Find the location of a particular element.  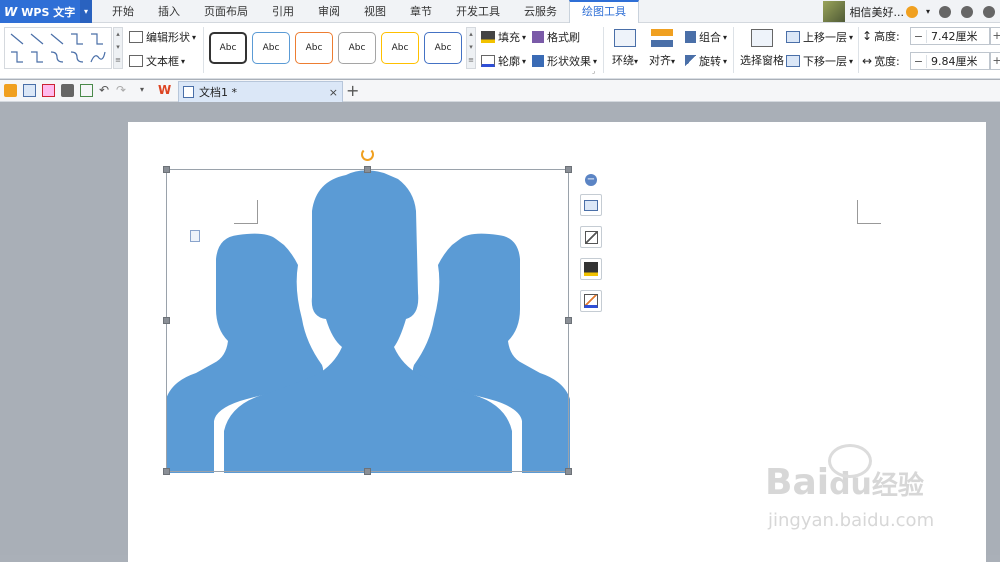

outline-button: 轮廓 ▾ is located at coordinates (503, 61).